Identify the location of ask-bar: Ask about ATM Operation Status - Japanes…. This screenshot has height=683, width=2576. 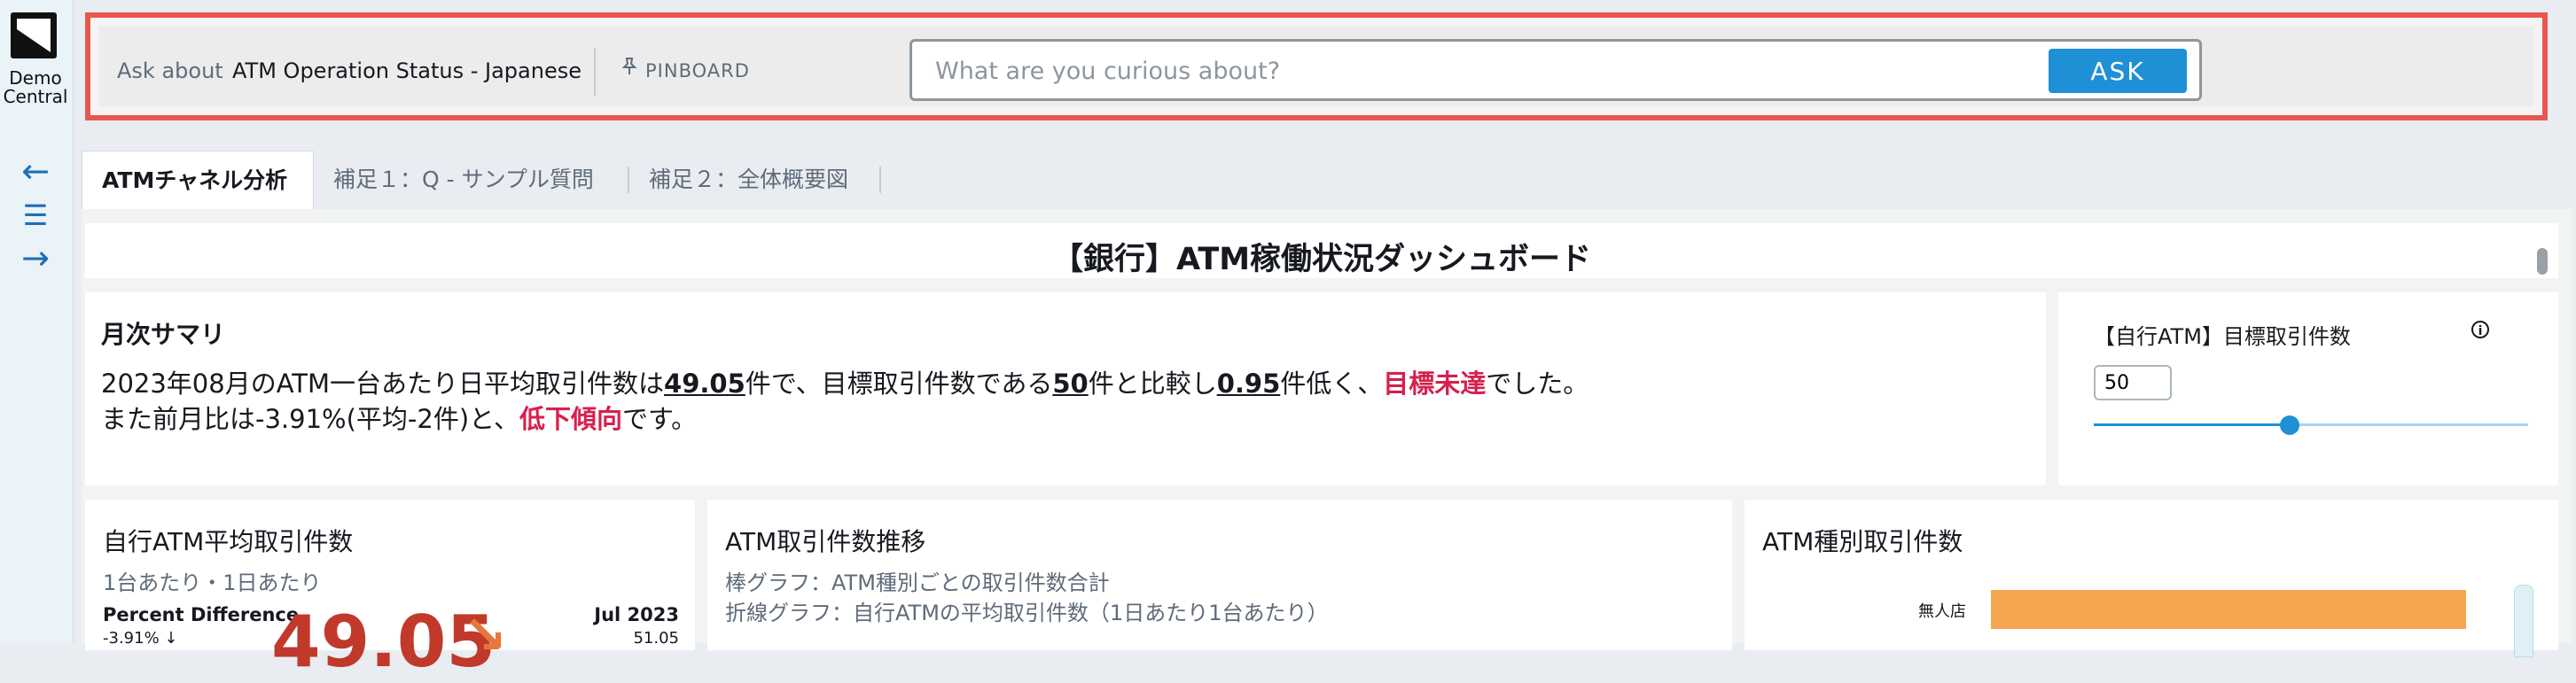
(1316, 66).